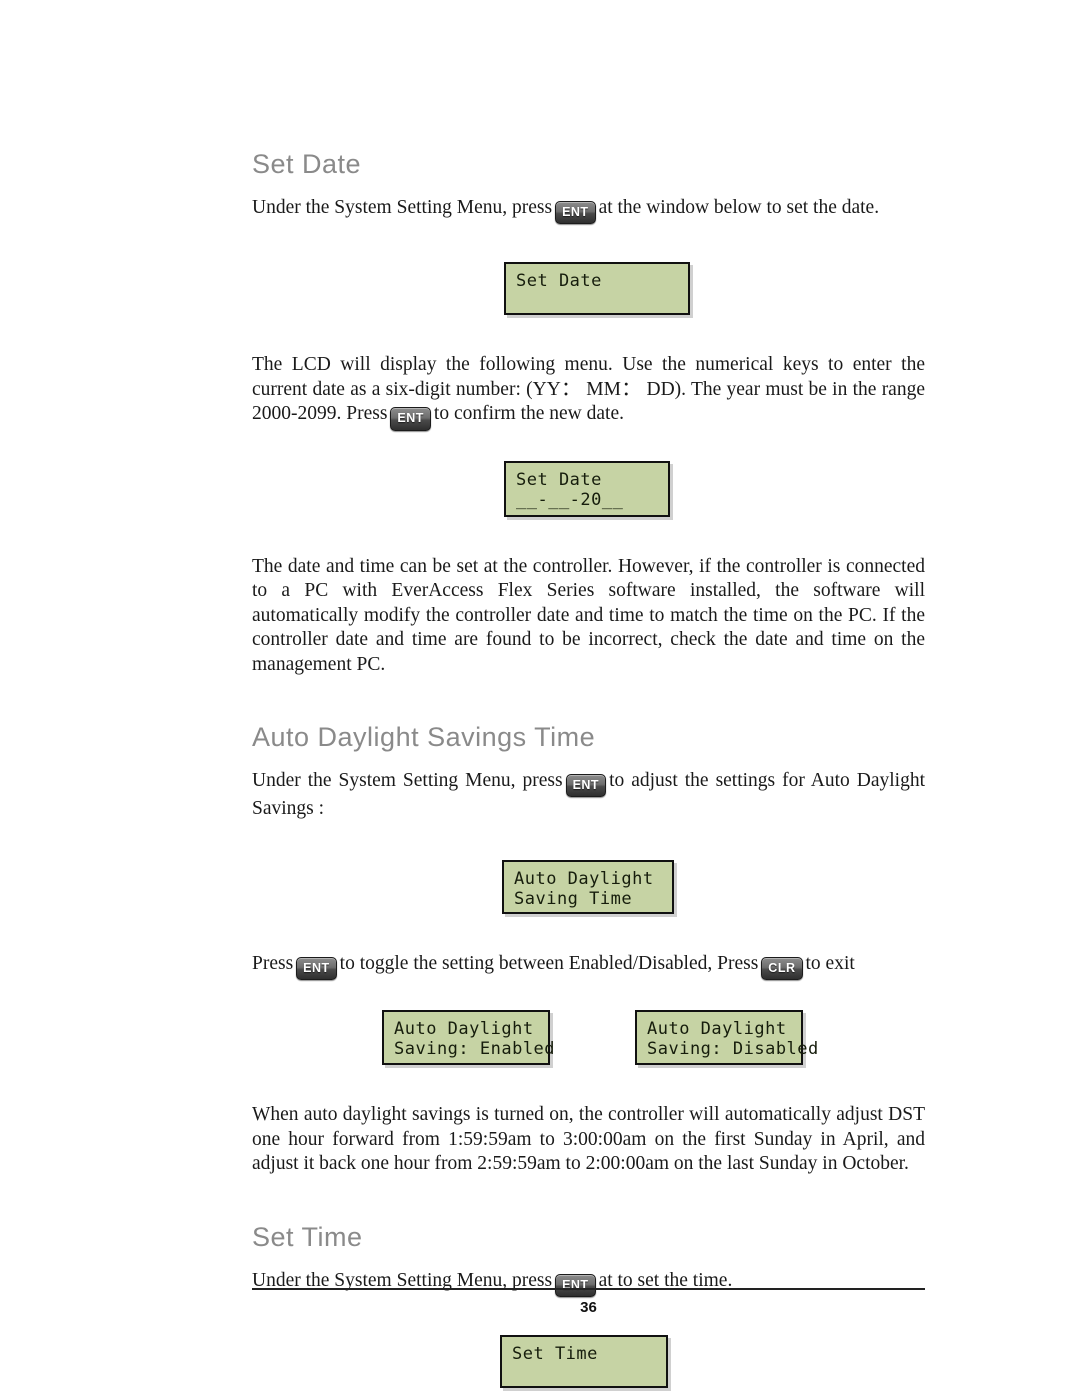  I want to click on lcd-display-auto-dst-enabled: Auto Daylight Saving: Enabled, so click(469, 1038).